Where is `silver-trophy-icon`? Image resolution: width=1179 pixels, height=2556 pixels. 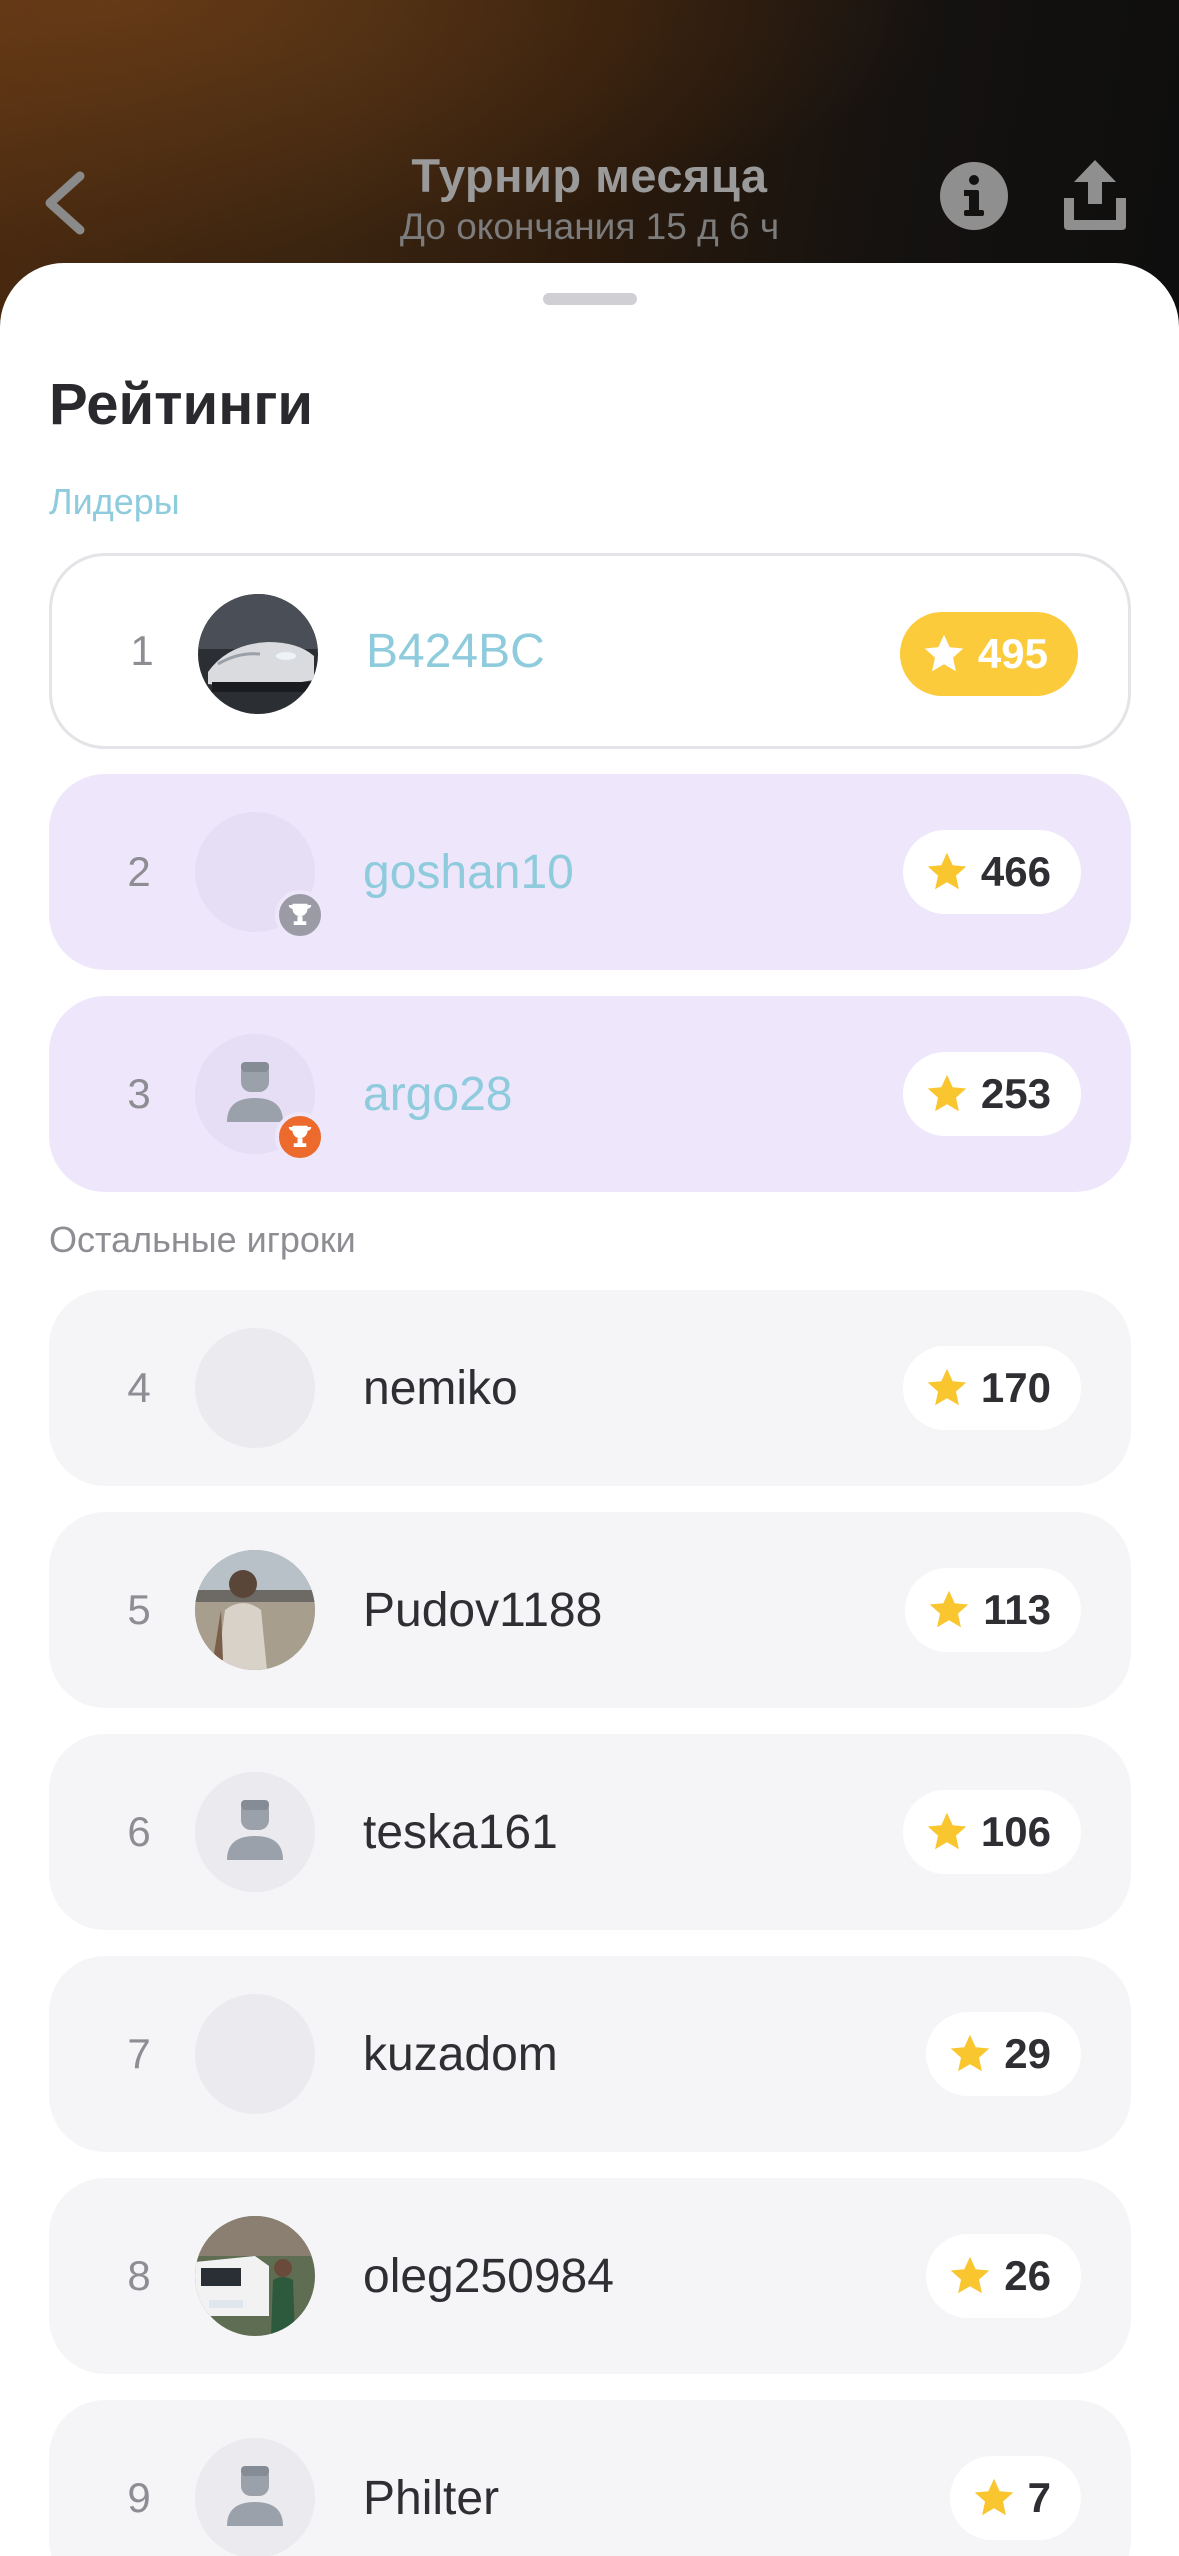
silver-trophy-icon is located at coordinates (300, 915).